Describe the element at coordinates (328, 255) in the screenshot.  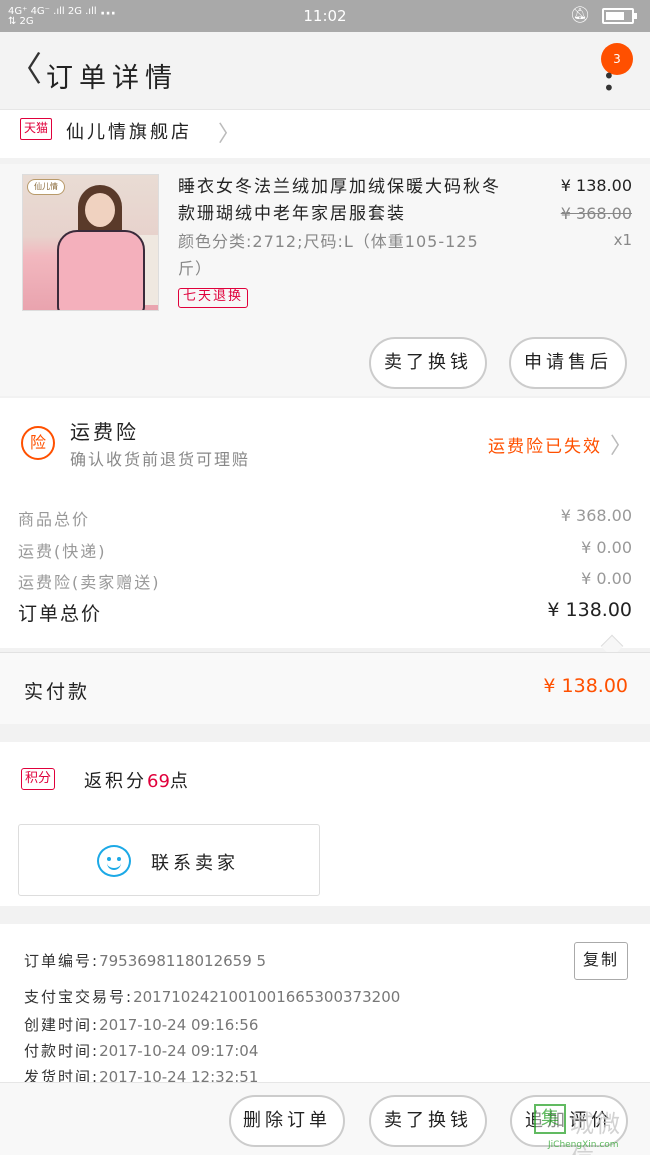
I see `product-sku: 颜色分类:2712;尺码:L（体重105-125斤）` at that location.